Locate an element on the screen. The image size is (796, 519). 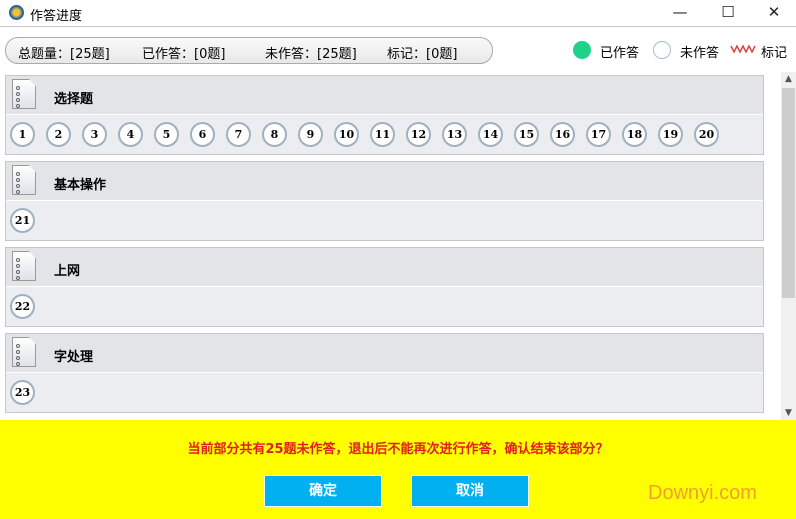
section-2: 上网 22 is located at coordinates (384, 287).